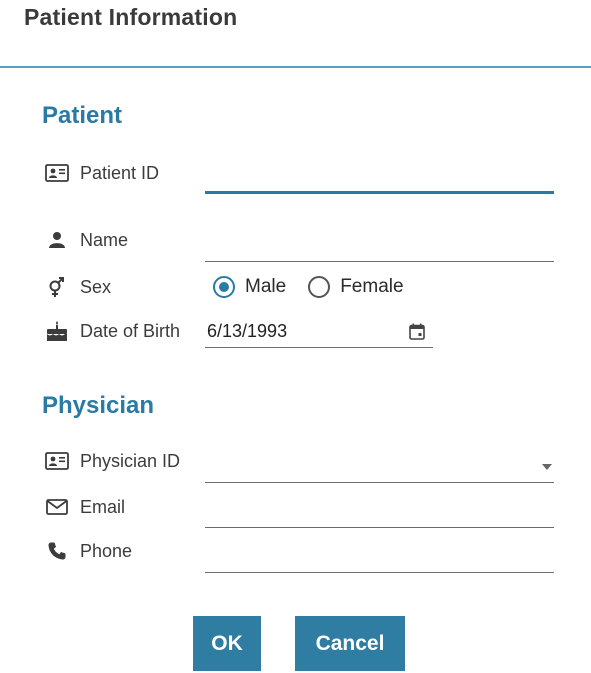 Image resolution: width=591 pixels, height=673 pixels. What do you see at coordinates (266, 286) in the screenshot?
I see `male-radio-label: Male` at bounding box center [266, 286].